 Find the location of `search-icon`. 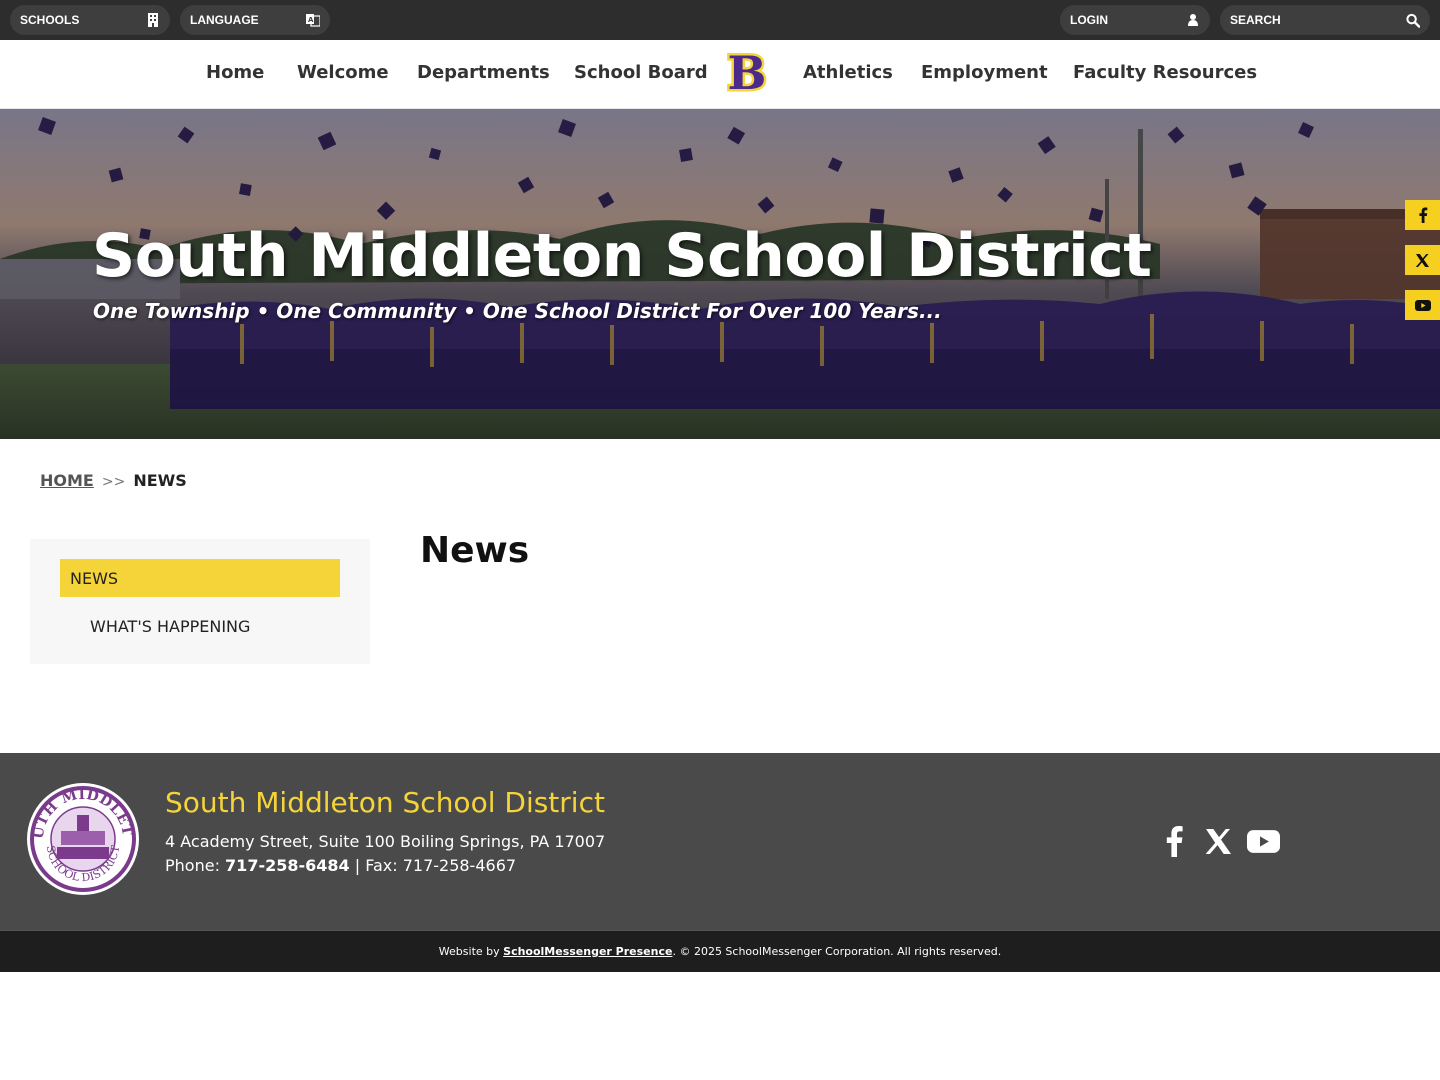

search-icon is located at coordinates (1413, 20).